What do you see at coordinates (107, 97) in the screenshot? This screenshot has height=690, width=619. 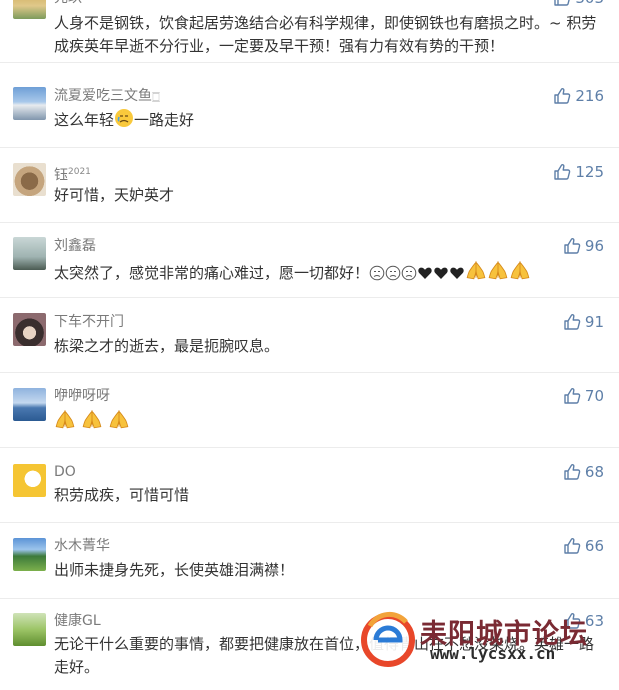 I see `comment-username: 流夏爱吃三文鱼🀆` at bounding box center [107, 97].